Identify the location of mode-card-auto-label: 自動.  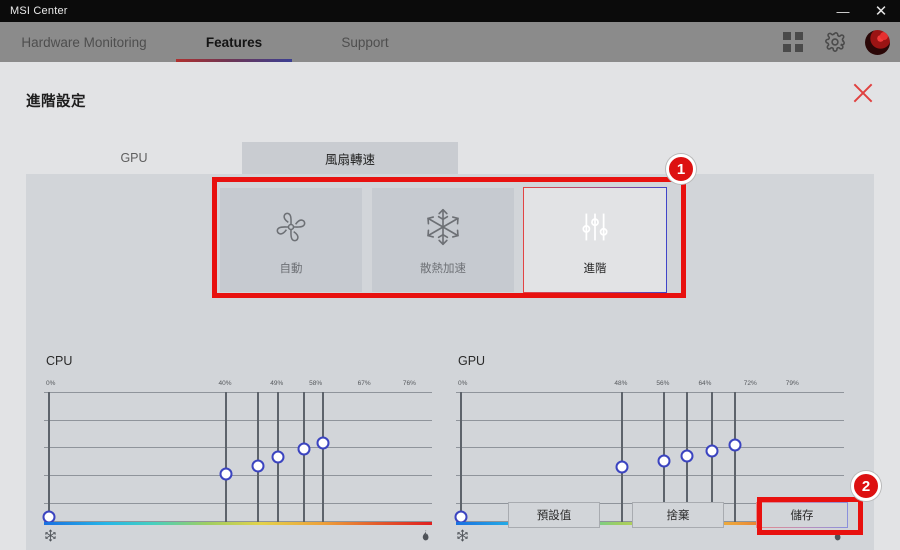
(291, 269).